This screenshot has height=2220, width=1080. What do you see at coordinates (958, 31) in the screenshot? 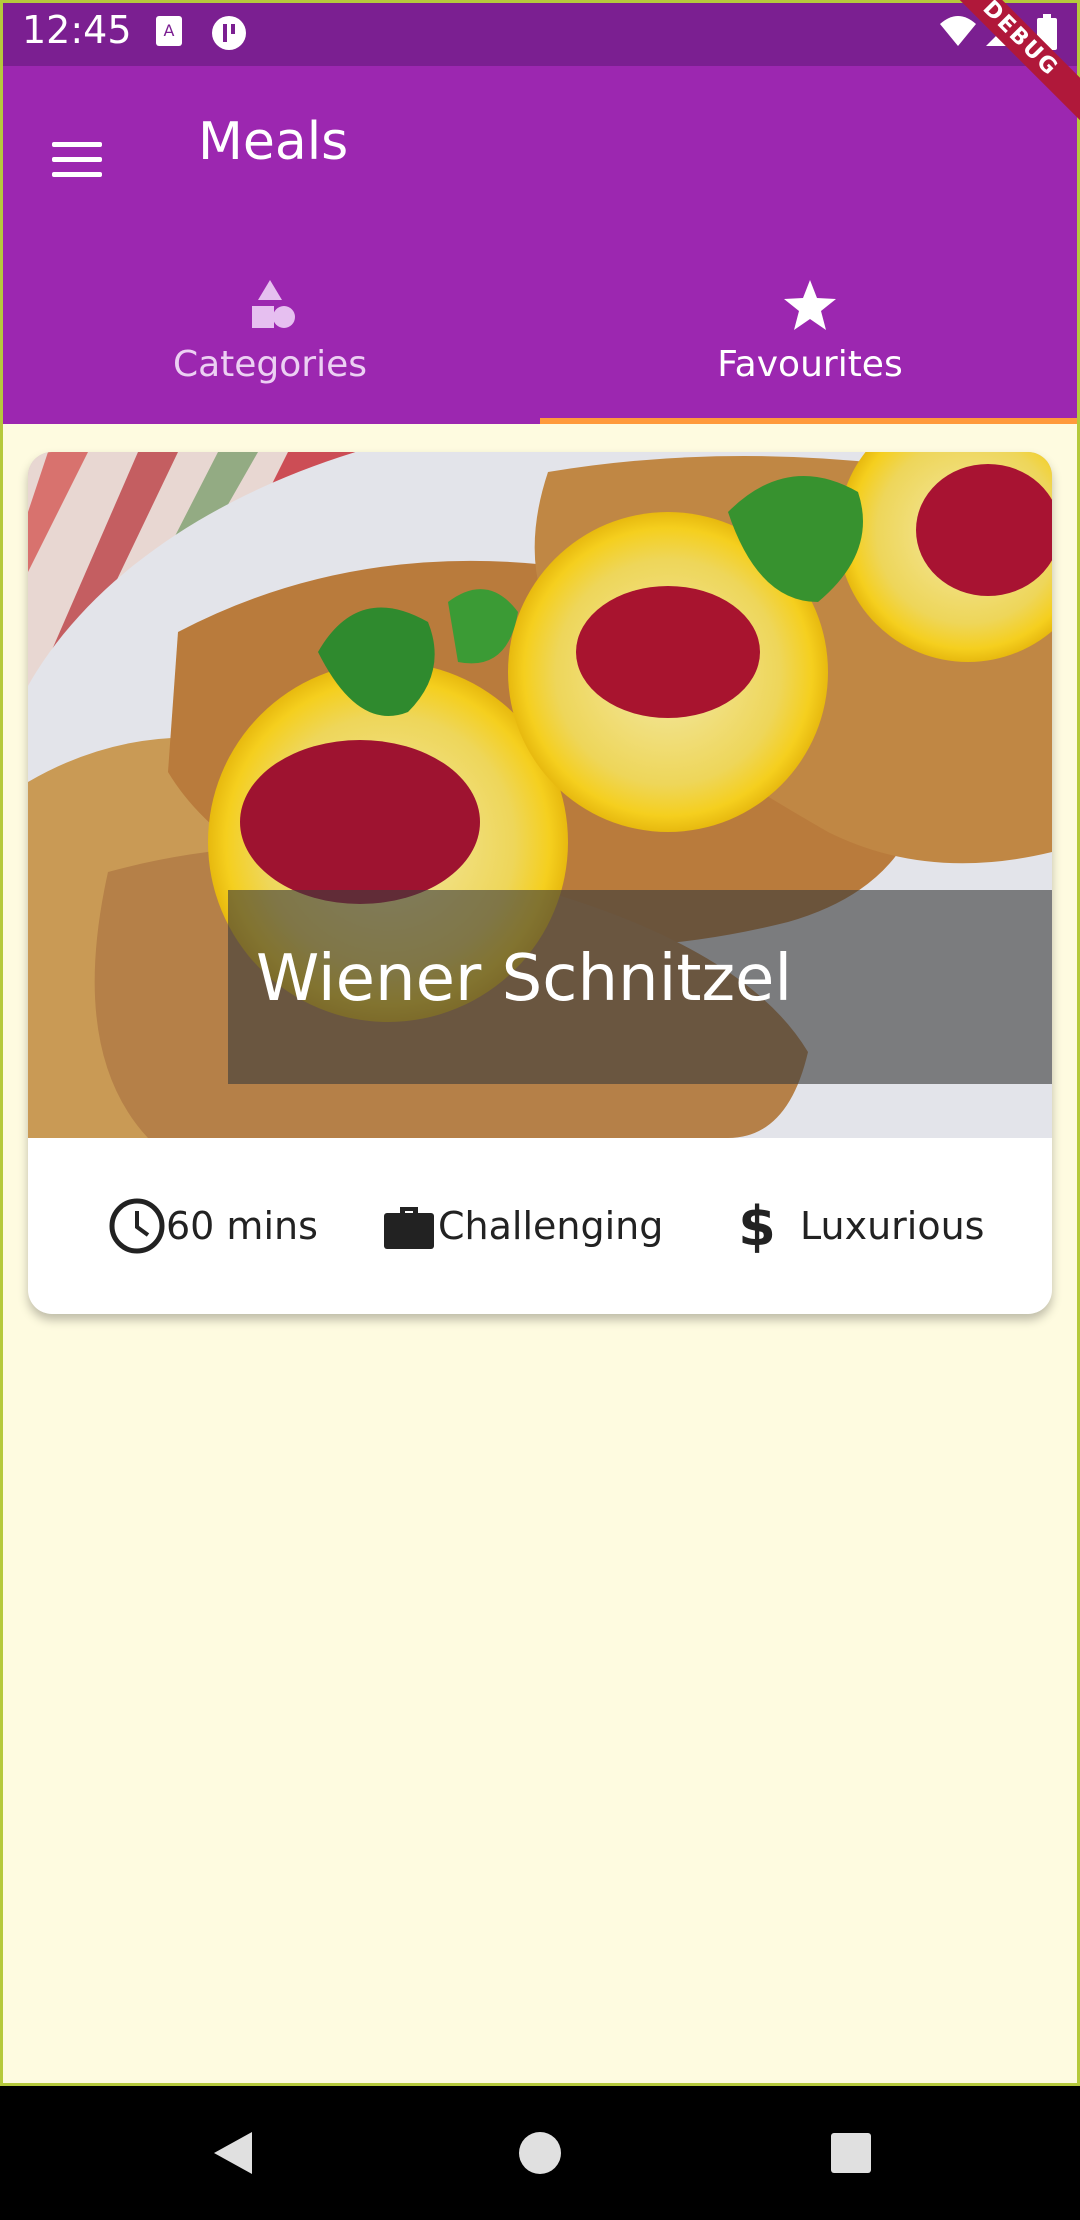
I see `wifi-icon` at bounding box center [958, 31].